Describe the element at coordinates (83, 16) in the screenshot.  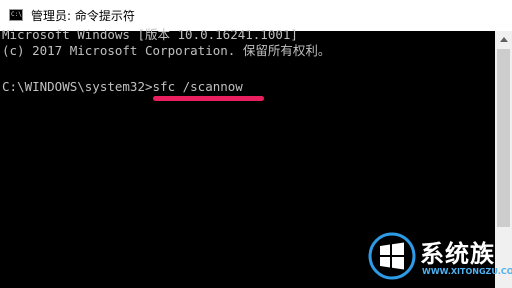
I see `window-title: 管理员: 命令提示符` at that location.